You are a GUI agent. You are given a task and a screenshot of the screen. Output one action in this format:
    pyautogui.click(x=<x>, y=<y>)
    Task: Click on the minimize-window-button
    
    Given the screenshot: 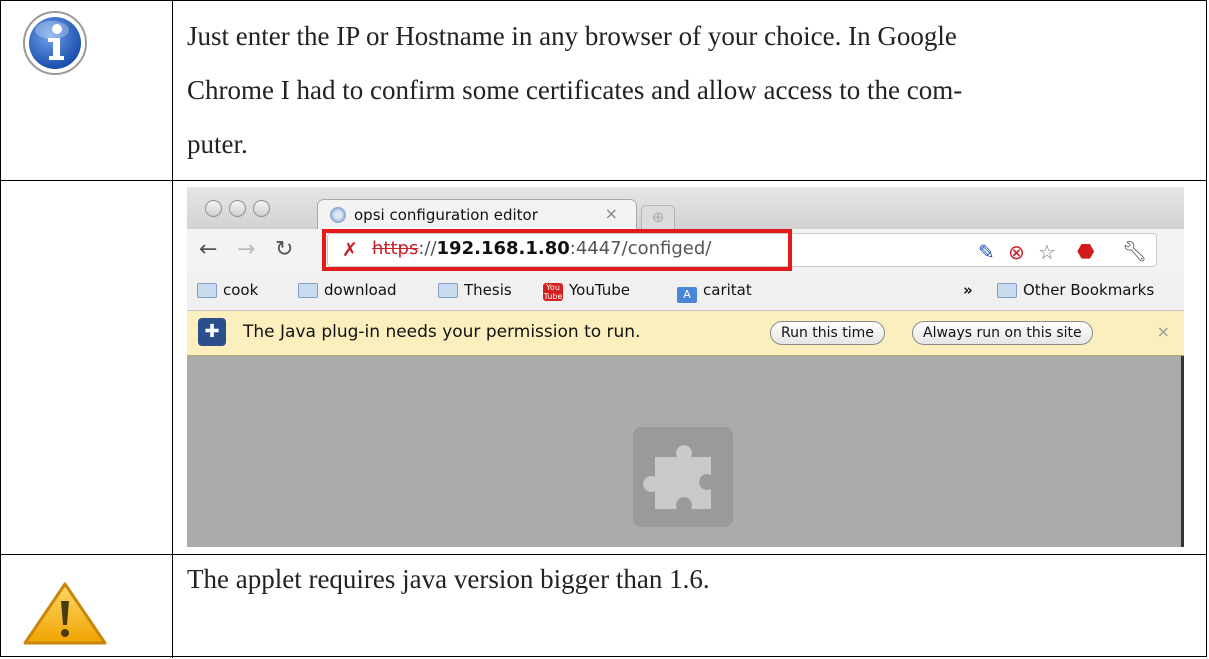 What is the action you would take?
    pyautogui.click(x=237, y=208)
    